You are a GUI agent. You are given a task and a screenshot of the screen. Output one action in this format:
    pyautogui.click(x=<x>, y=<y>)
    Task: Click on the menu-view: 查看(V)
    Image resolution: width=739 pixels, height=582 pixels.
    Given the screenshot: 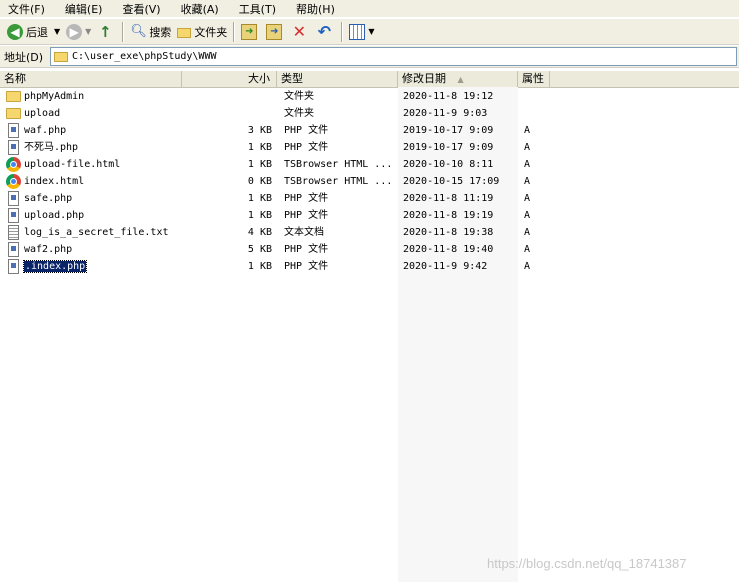 What is the action you would take?
    pyautogui.click(x=141, y=9)
    